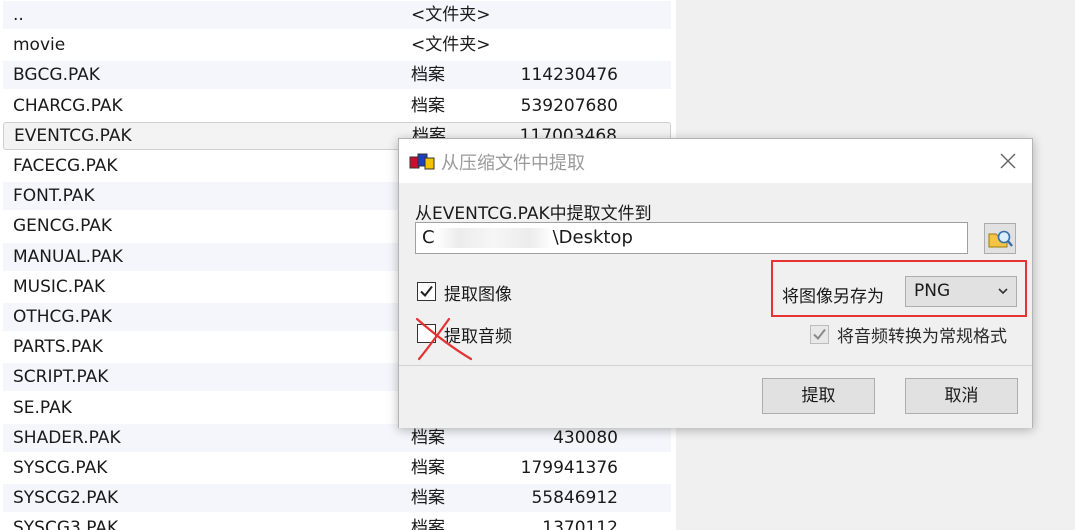 The height and width of the screenshot is (530, 1075). What do you see at coordinates (60, 468) in the screenshot?
I see `file-name: SYSCG.PAK` at bounding box center [60, 468].